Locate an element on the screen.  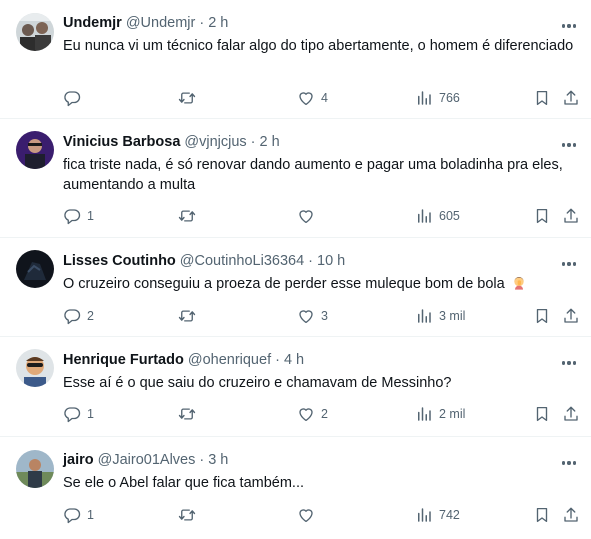
tweet-header: Undemjr @Undemjr · 2 h is located at coordinates (302, 23).